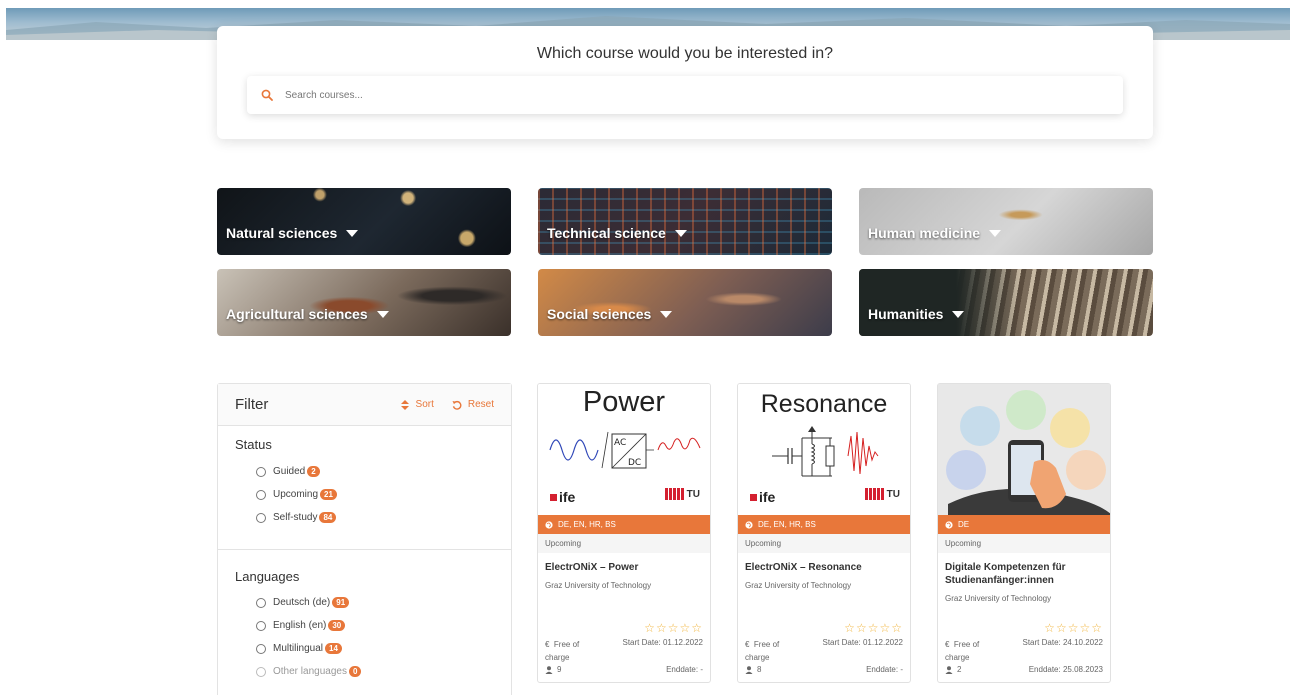 This screenshot has height=695, width=1290. What do you see at coordinates (685, 53) in the screenshot?
I see `search-heading: Which course would you be interested in?` at bounding box center [685, 53].